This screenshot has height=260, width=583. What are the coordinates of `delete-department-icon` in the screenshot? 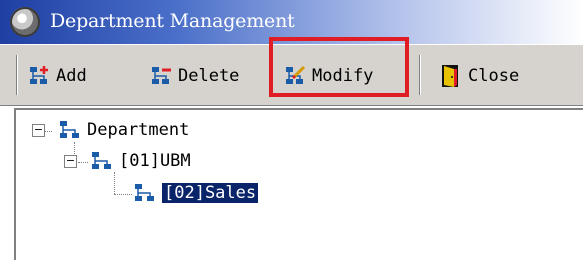 It's located at (161, 75).